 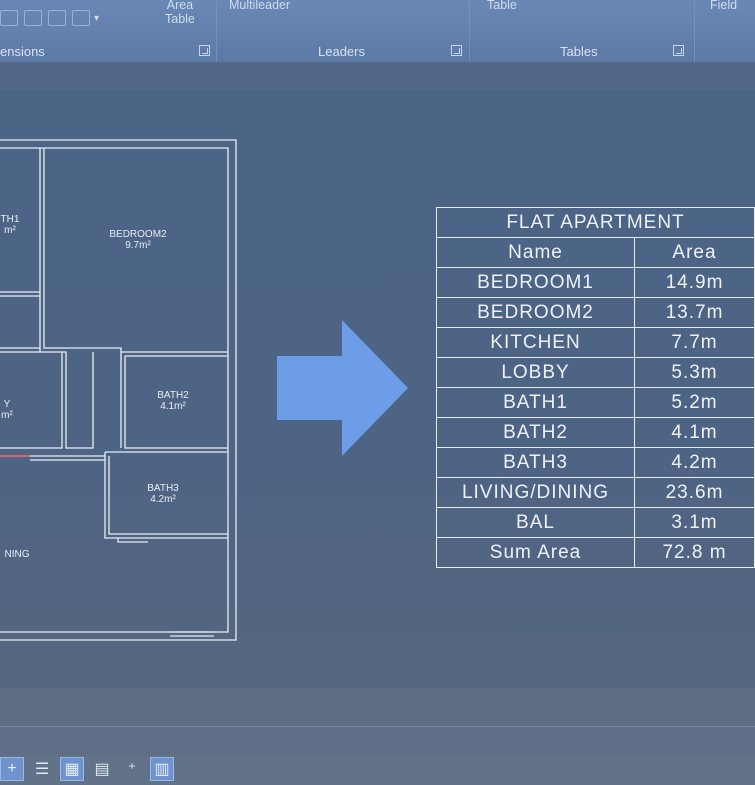 I want to click on table-row: BATH1 5.2m, so click(x=595, y=402).